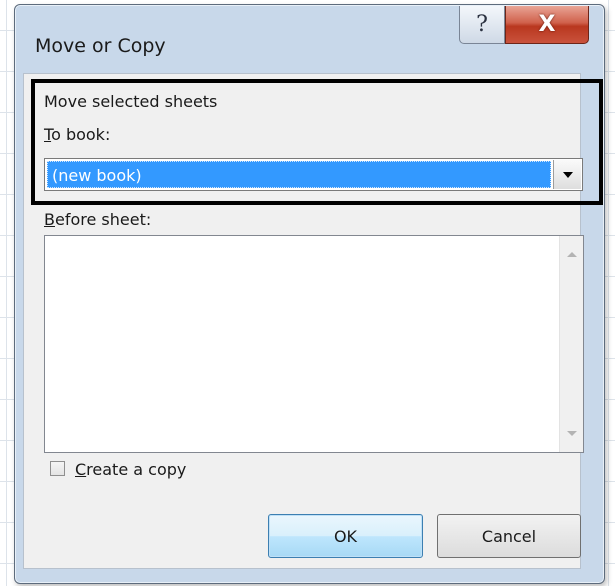 This screenshot has width=615, height=586. I want to click on before-sheet-label: Before sheet:, so click(97, 219).